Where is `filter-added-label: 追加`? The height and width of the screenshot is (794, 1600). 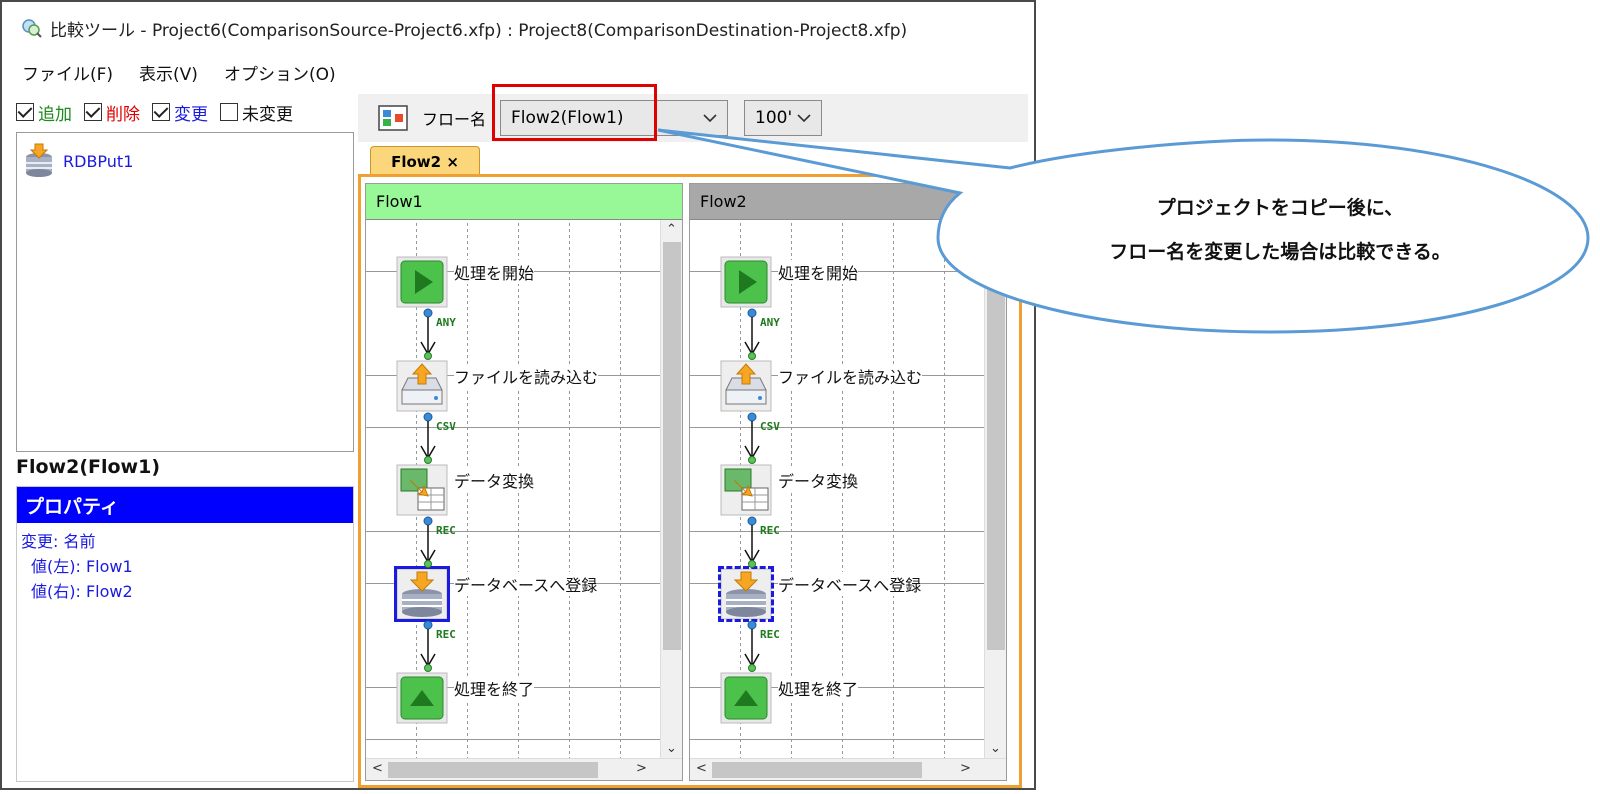 filter-added-label: 追加 is located at coordinates (55, 114).